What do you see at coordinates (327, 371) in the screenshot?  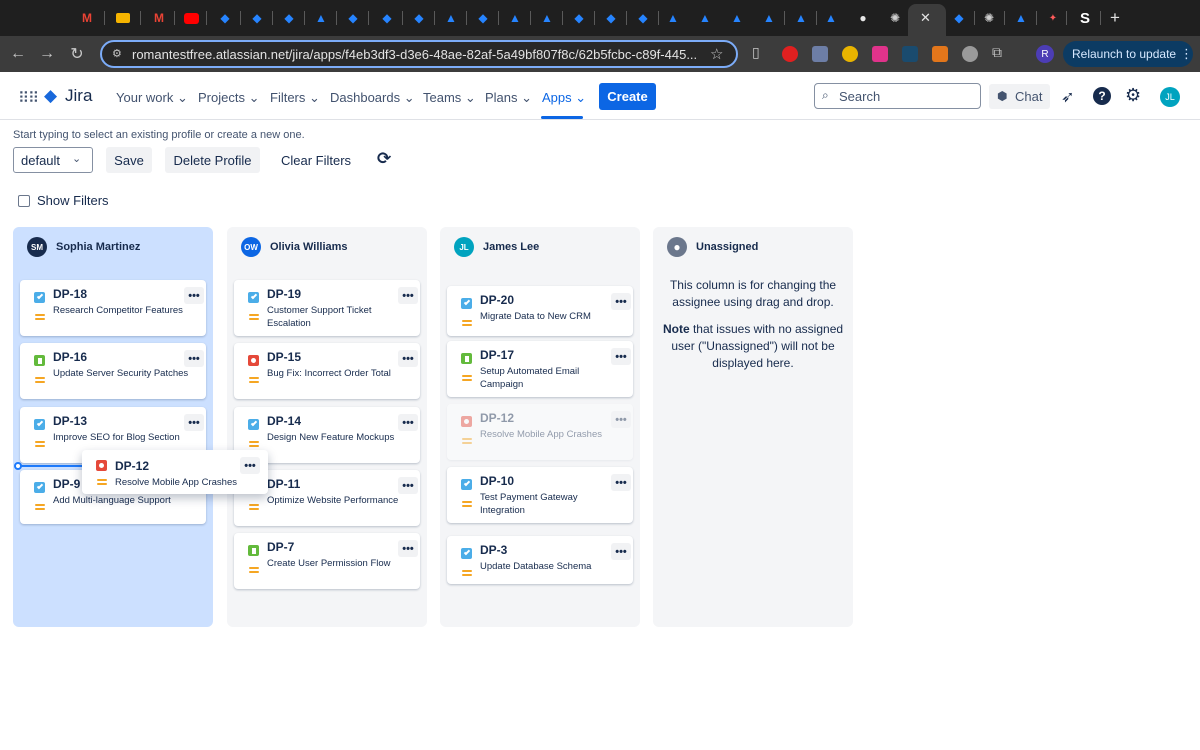 I see `issue-card: DP-15 Bug Fix: Incorrect Order Total •••` at bounding box center [327, 371].